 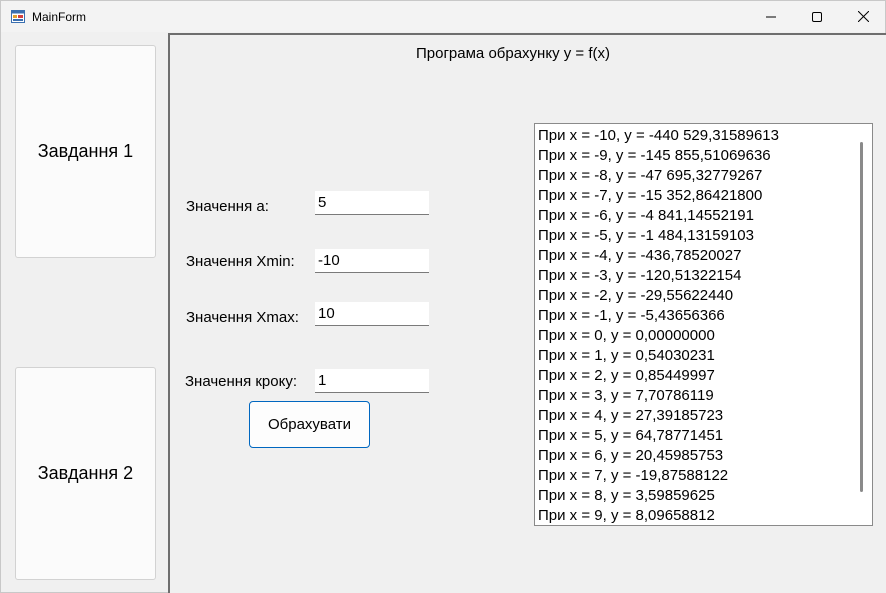 I want to click on result-item: При x = -8, y = -47 695,32779267, so click(x=695, y=176).